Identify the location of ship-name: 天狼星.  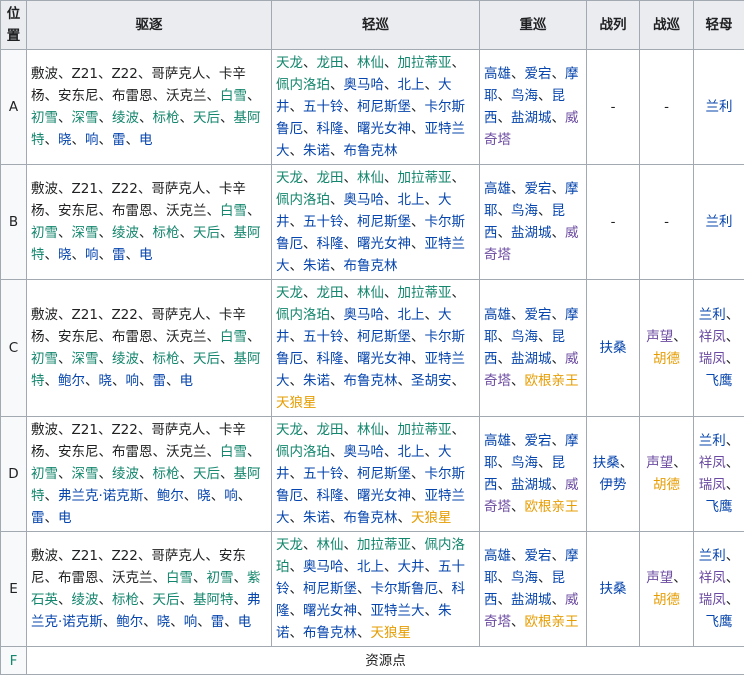
(431, 518).